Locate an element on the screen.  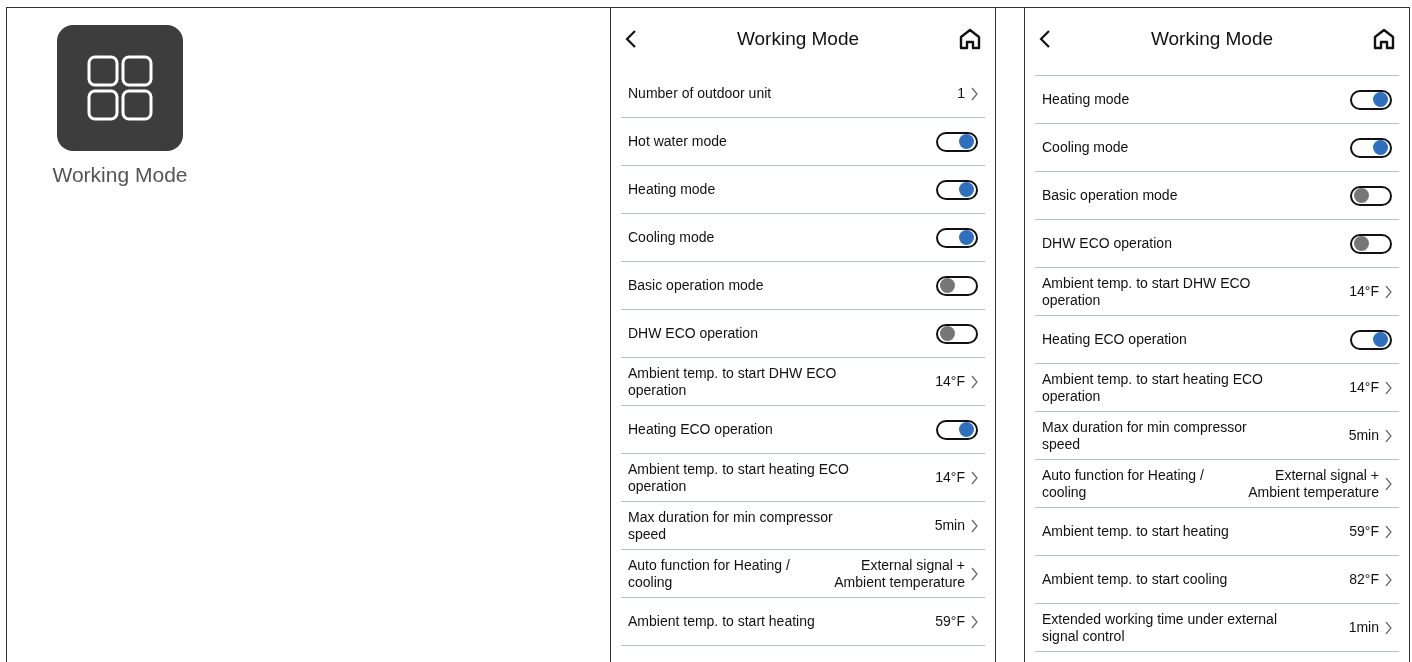
setting-label: Hot water mode is located at coordinates (677, 141).